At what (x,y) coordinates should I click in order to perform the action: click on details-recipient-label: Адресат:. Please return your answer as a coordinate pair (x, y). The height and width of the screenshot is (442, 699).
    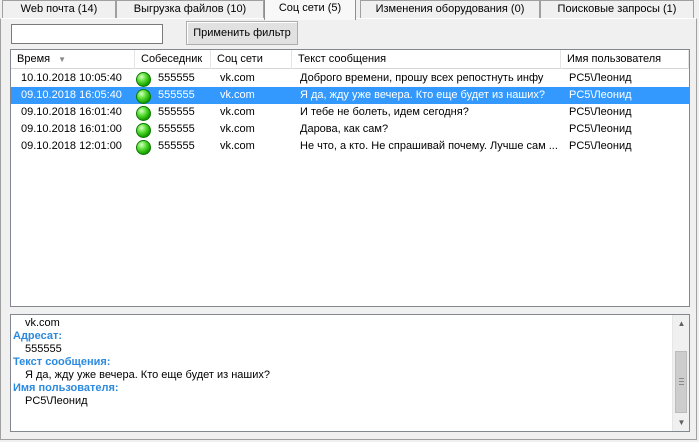
    Looking at the image, I should click on (38, 336).